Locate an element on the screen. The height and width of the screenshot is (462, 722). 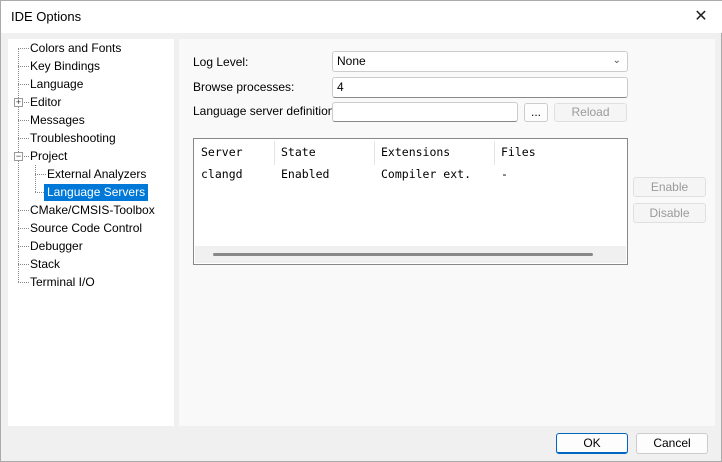
disable-button: Disable is located at coordinates (669, 213).